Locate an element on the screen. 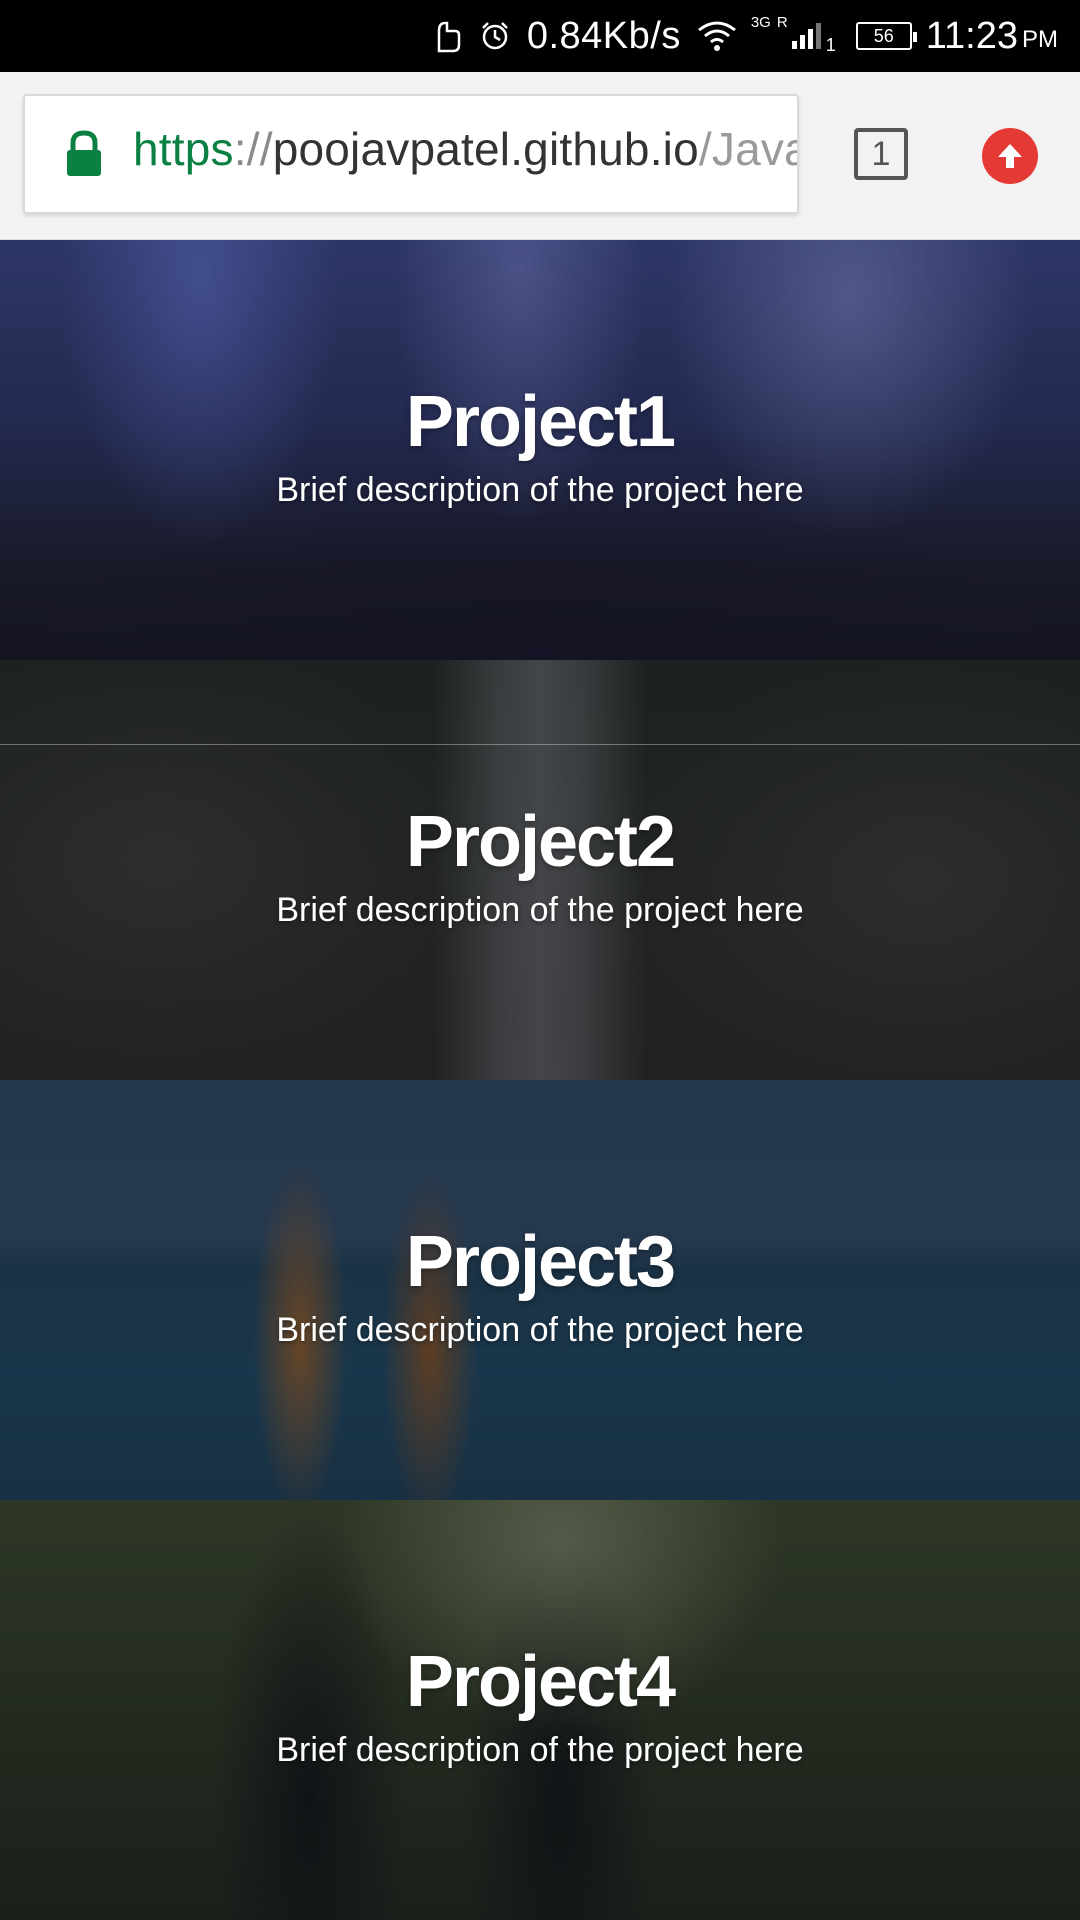 The width and height of the screenshot is (1080, 1920). clock-time: 11:23 is located at coordinates (971, 35).